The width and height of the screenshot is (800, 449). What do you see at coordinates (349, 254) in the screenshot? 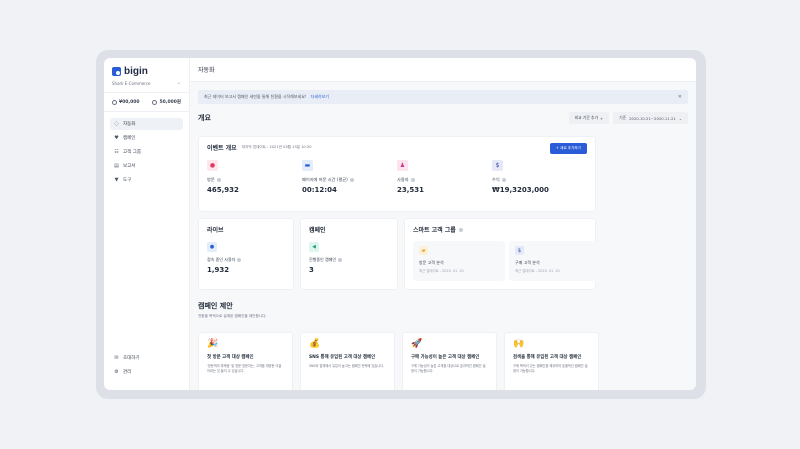
I see `campaign-card: 캠페인 ◀ 진행중인 캠페인 3` at bounding box center [349, 254].